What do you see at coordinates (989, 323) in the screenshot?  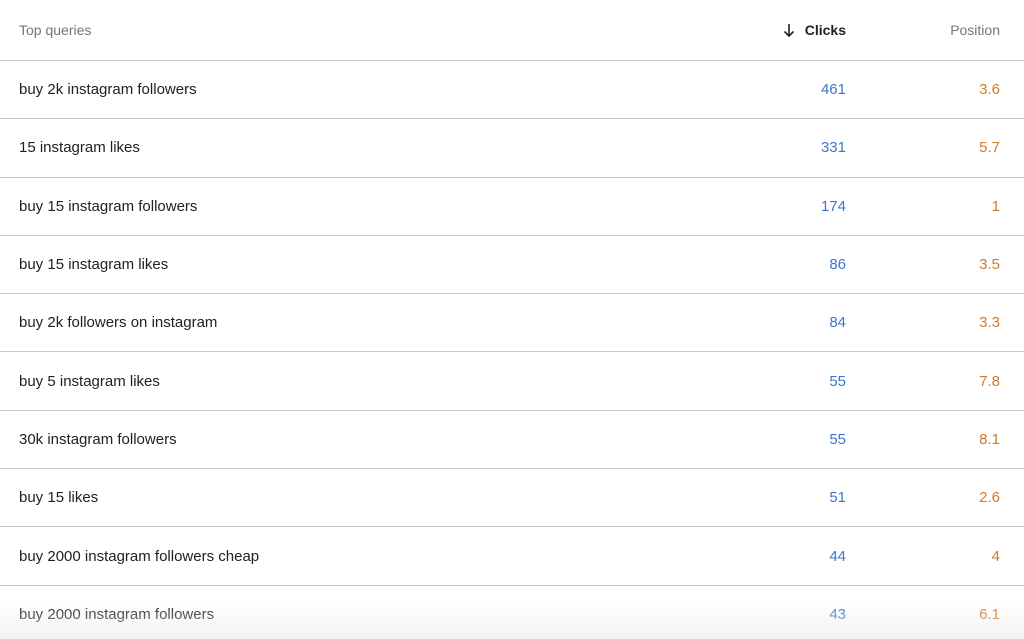 I see `position-cell: 3.3` at bounding box center [989, 323].